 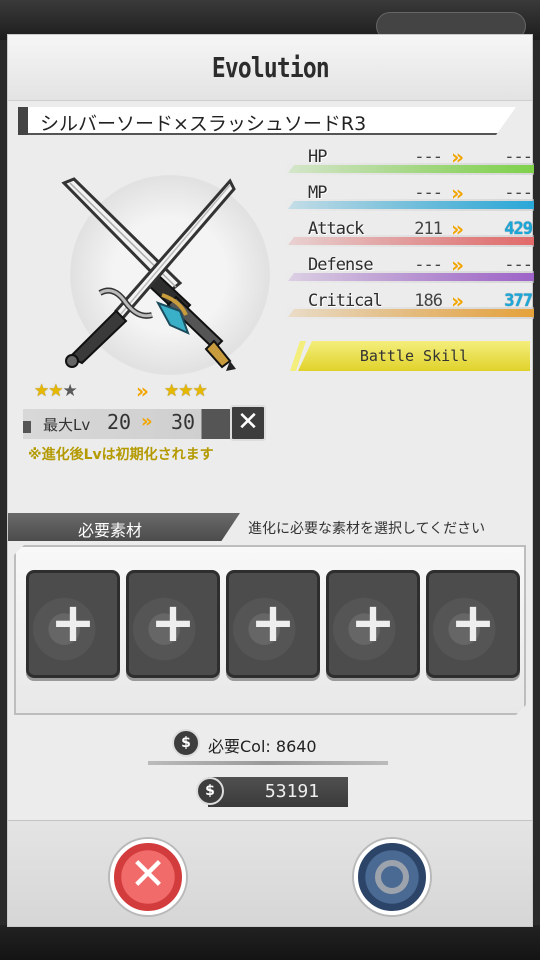 What do you see at coordinates (173, 624) in the screenshot?
I see `material-slot-2: +` at bounding box center [173, 624].